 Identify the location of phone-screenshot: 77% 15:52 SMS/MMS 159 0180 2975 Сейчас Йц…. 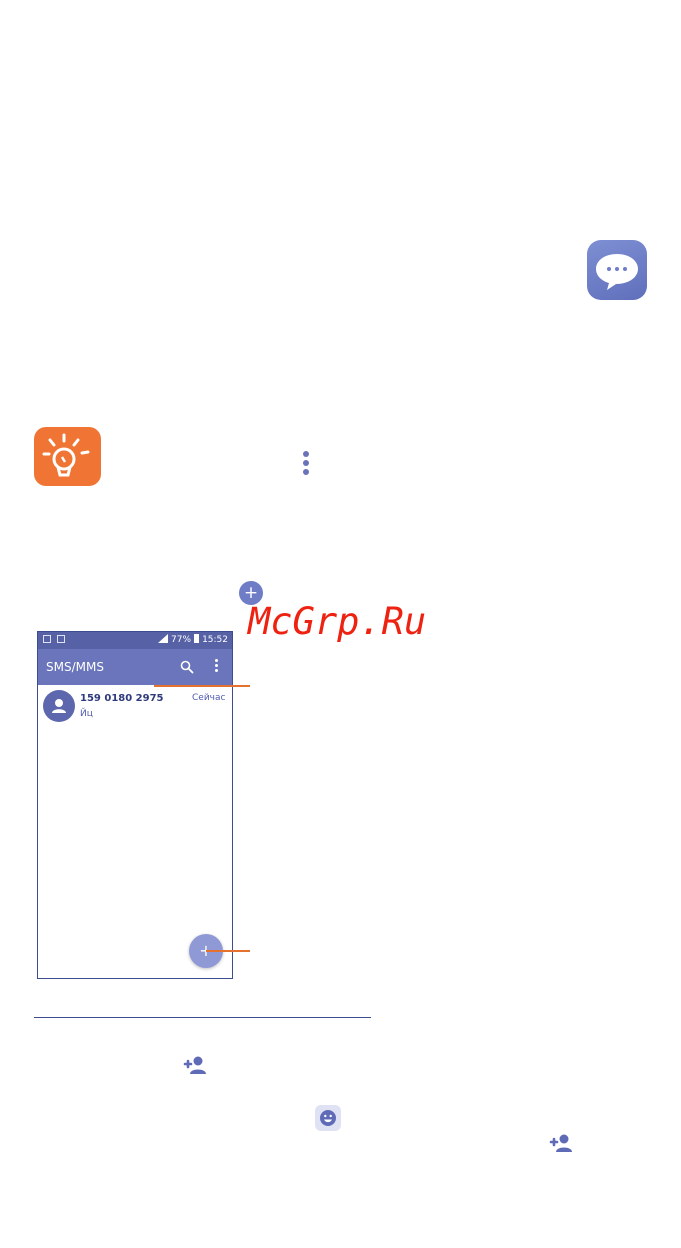
(135, 805).